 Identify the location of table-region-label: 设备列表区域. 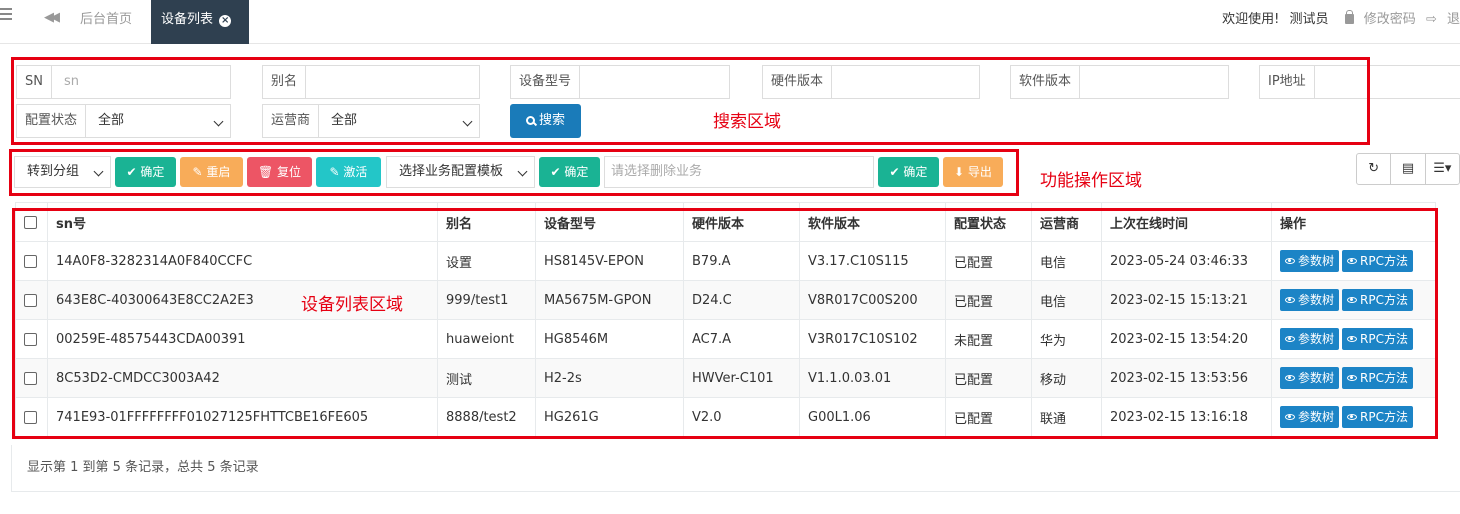
(352, 305).